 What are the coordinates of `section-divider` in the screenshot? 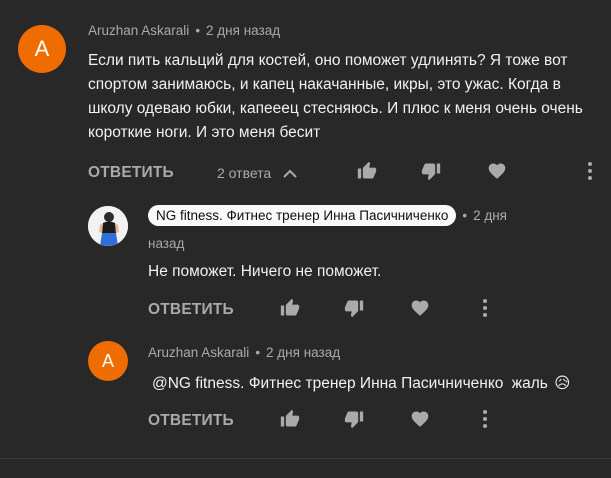 It's located at (305, 458).